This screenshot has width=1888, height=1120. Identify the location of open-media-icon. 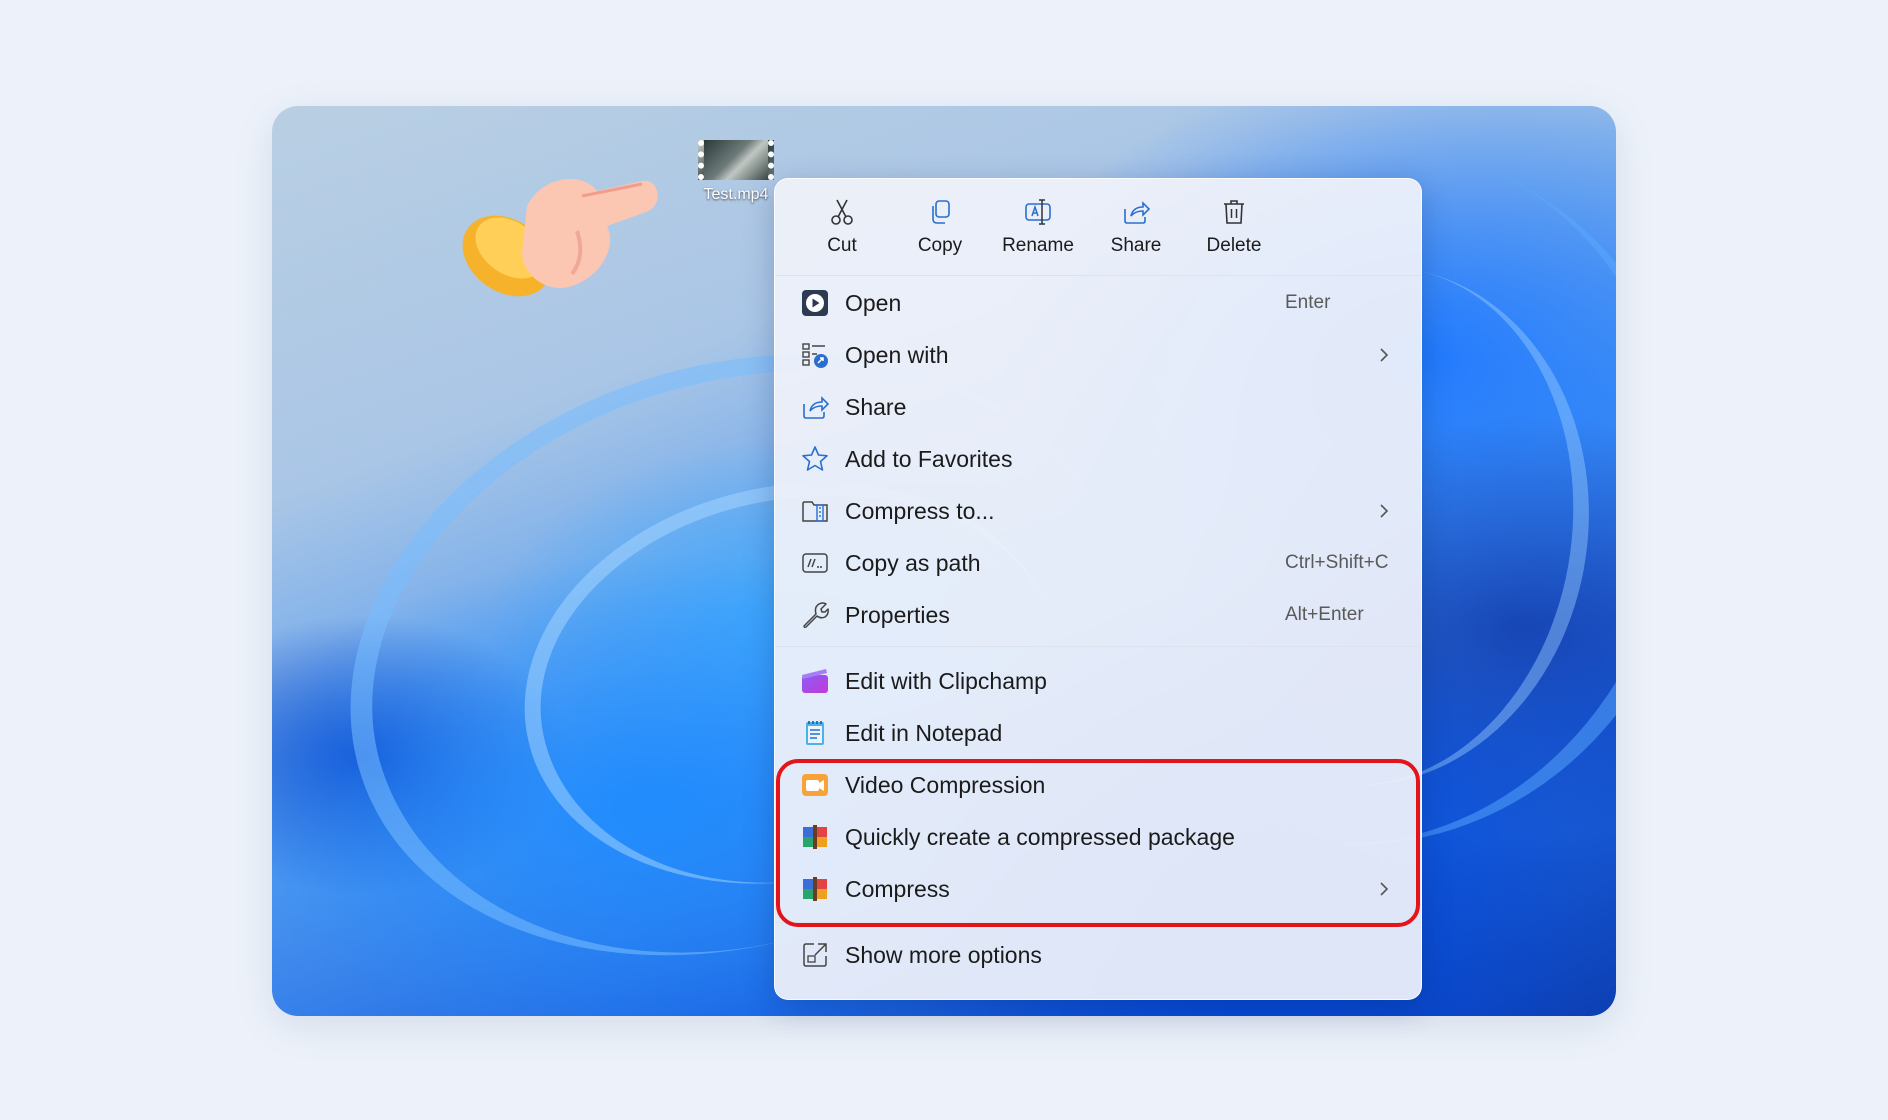
(815, 303).